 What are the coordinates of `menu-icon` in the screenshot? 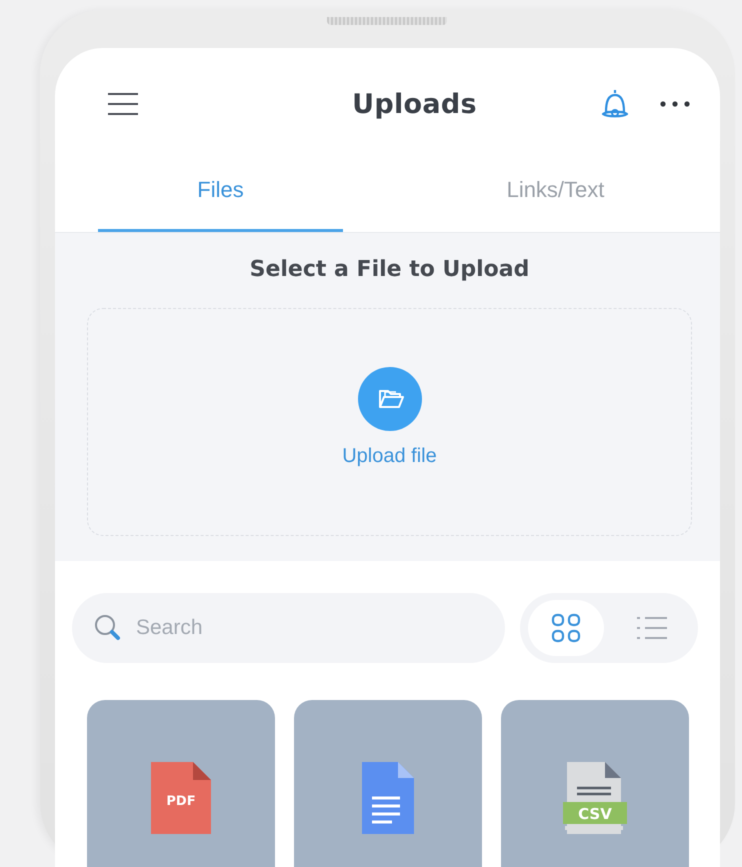 It's located at (123, 104).